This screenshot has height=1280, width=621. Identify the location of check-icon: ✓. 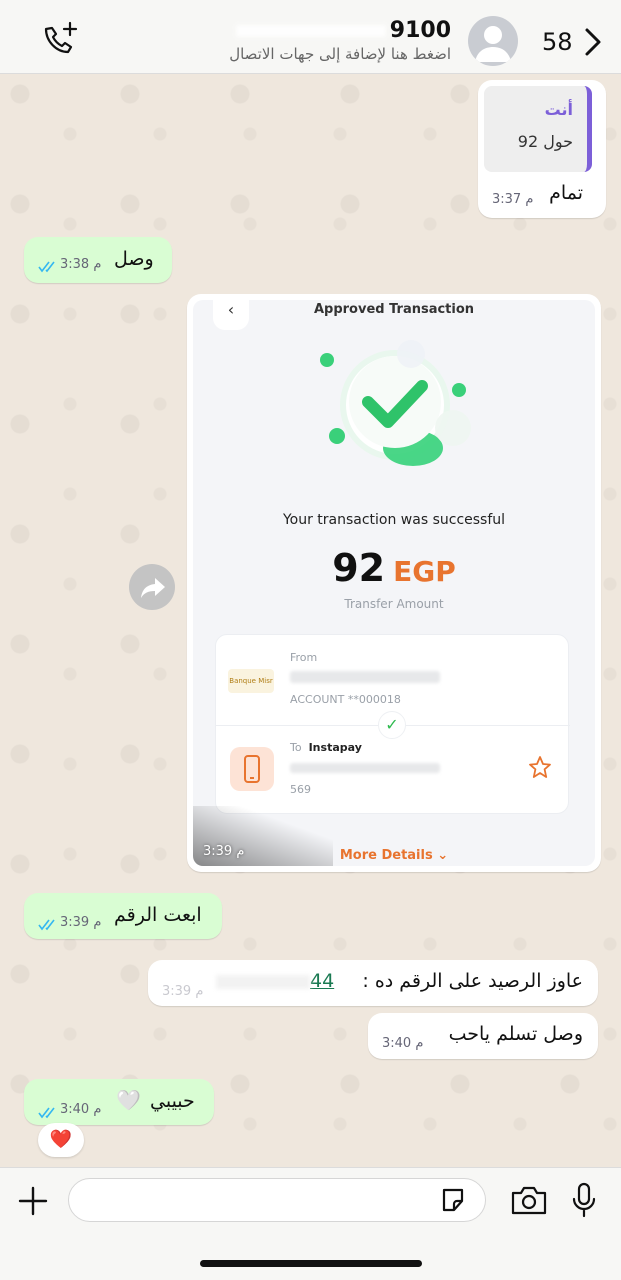
(392, 725).